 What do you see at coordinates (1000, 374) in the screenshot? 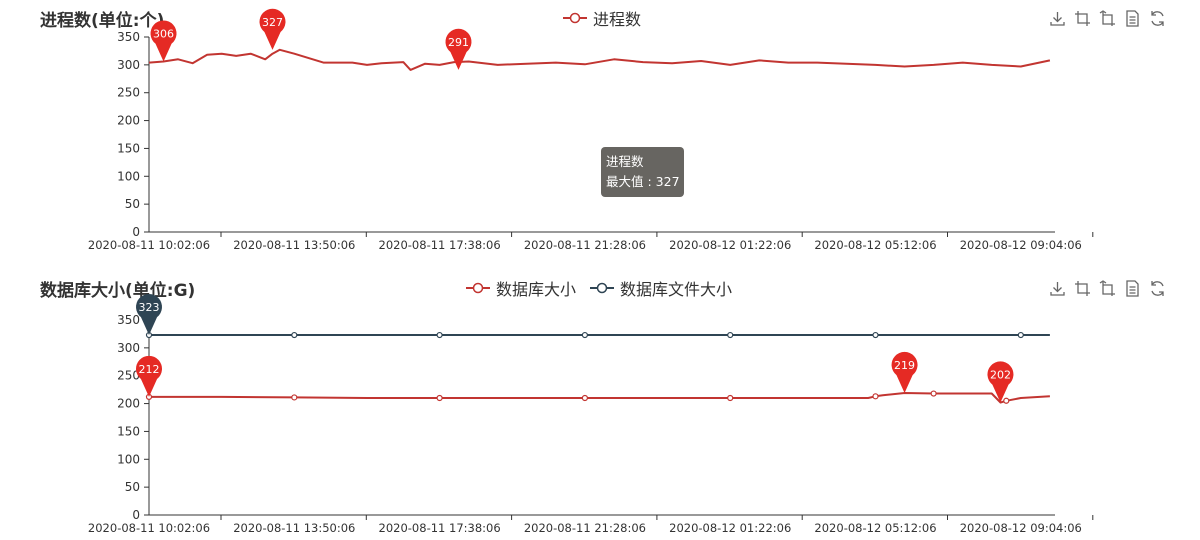
I see `mark-label: 202` at bounding box center [1000, 374].